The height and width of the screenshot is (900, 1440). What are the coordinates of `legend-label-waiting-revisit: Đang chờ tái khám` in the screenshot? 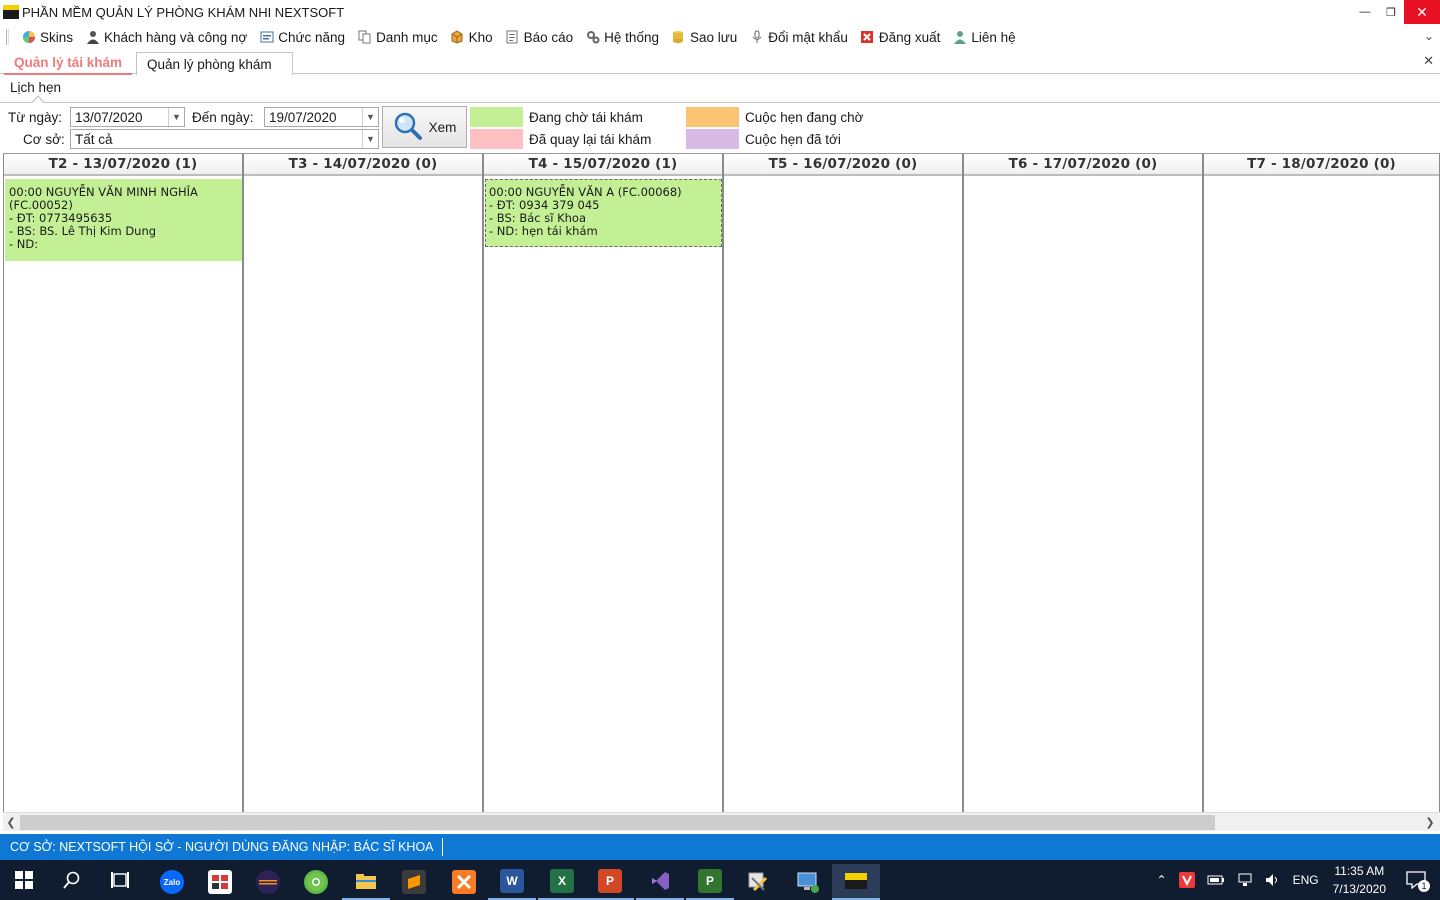 It's located at (586, 117).